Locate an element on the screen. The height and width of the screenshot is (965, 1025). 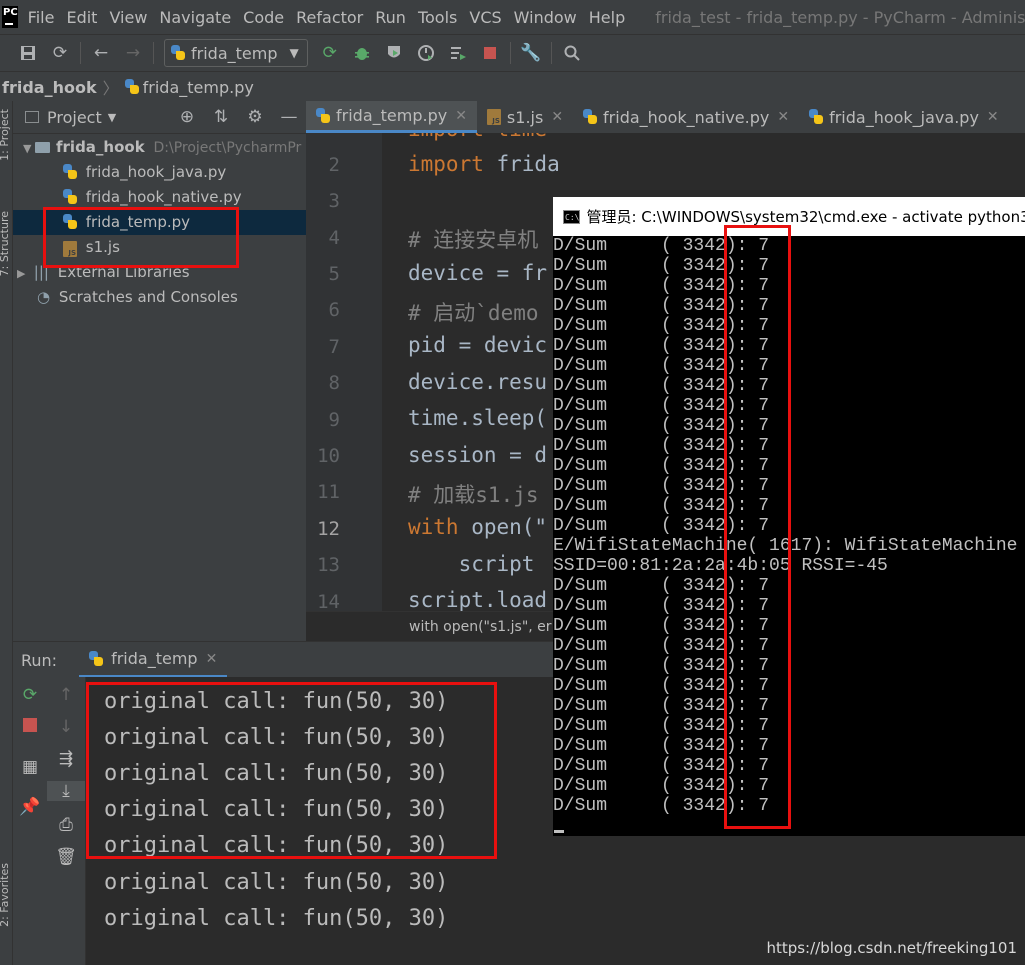
tree-scratches: ◔ Scratches and Consoles is located at coordinates (137, 297).